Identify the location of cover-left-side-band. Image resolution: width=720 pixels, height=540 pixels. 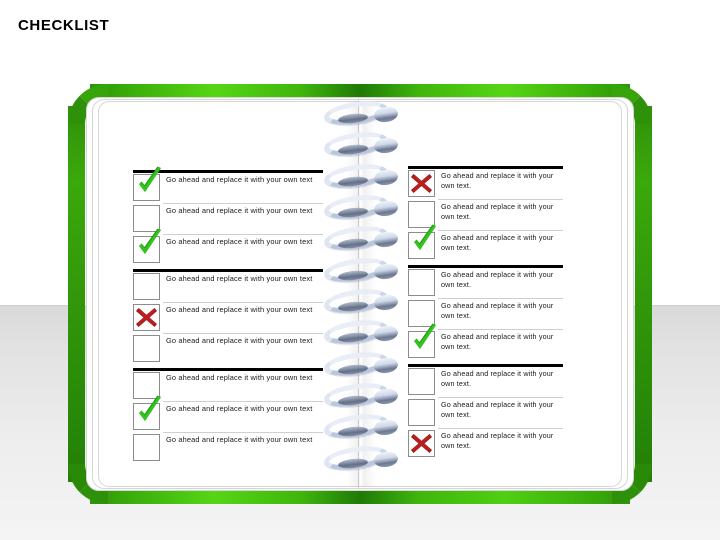
(76, 294).